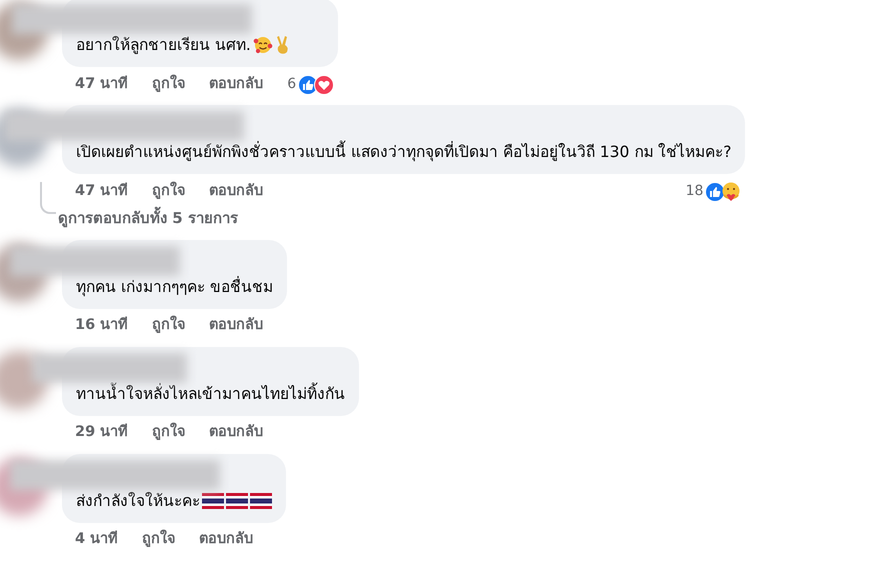  I want to click on reaction-count: 6, so click(291, 84).